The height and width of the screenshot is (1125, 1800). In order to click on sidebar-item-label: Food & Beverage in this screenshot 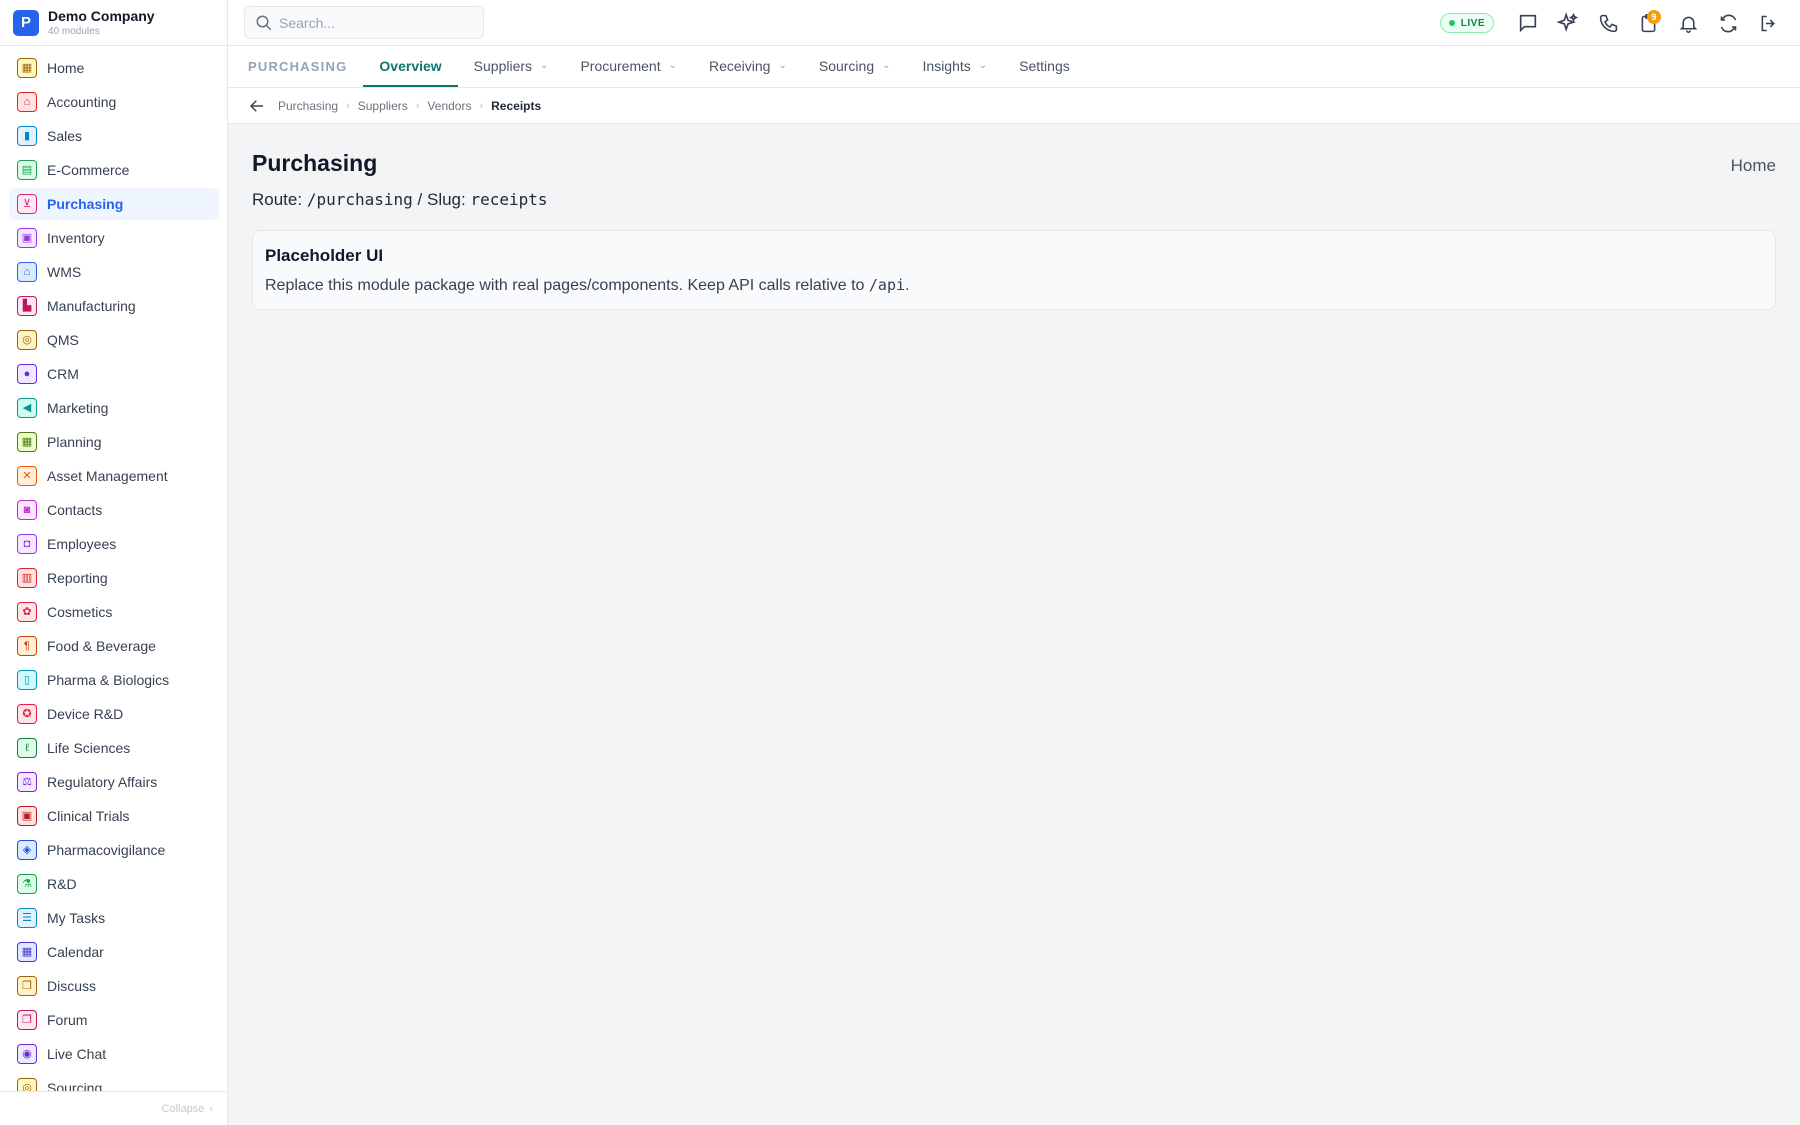, I will do `click(101, 646)`.